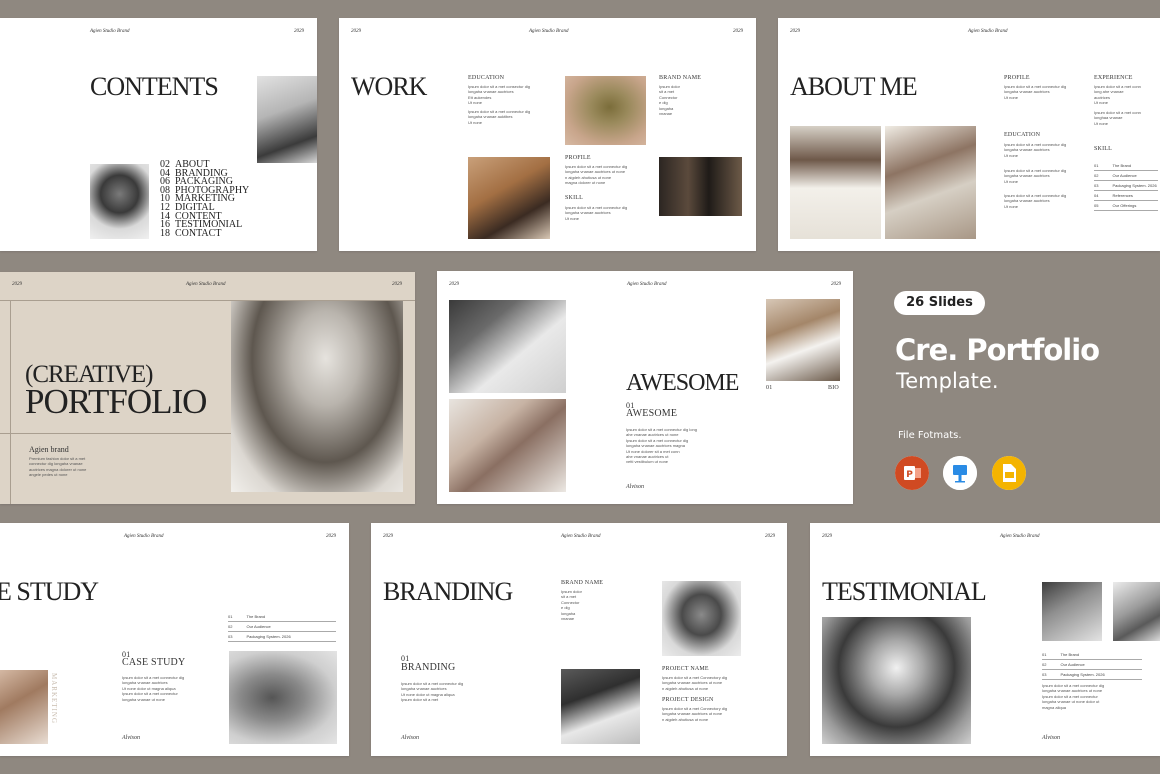 The height and width of the screenshot is (774, 1160). Describe the element at coordinates (833, 388) in the screenshot. I see `footer-bio: BIO` at that location.